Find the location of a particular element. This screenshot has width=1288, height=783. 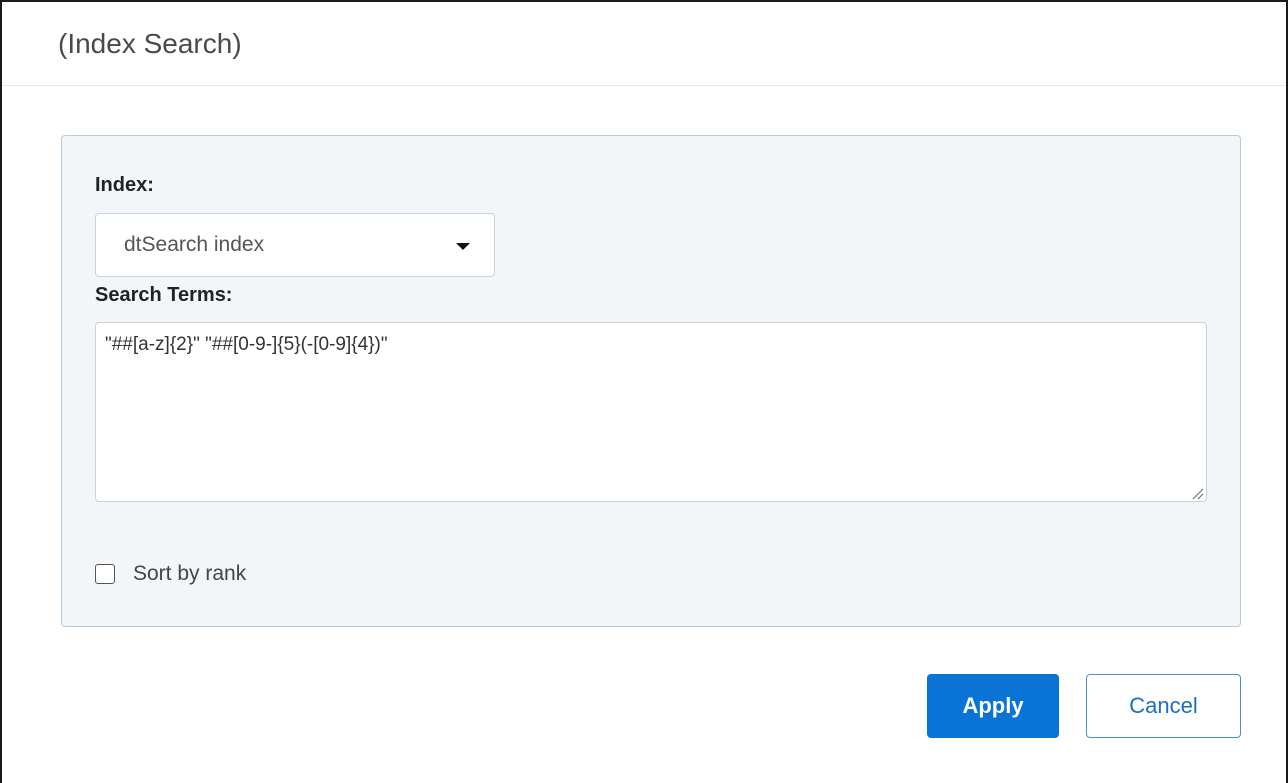

dialog-header: (Index Search) is located at coordinates (644, 44).